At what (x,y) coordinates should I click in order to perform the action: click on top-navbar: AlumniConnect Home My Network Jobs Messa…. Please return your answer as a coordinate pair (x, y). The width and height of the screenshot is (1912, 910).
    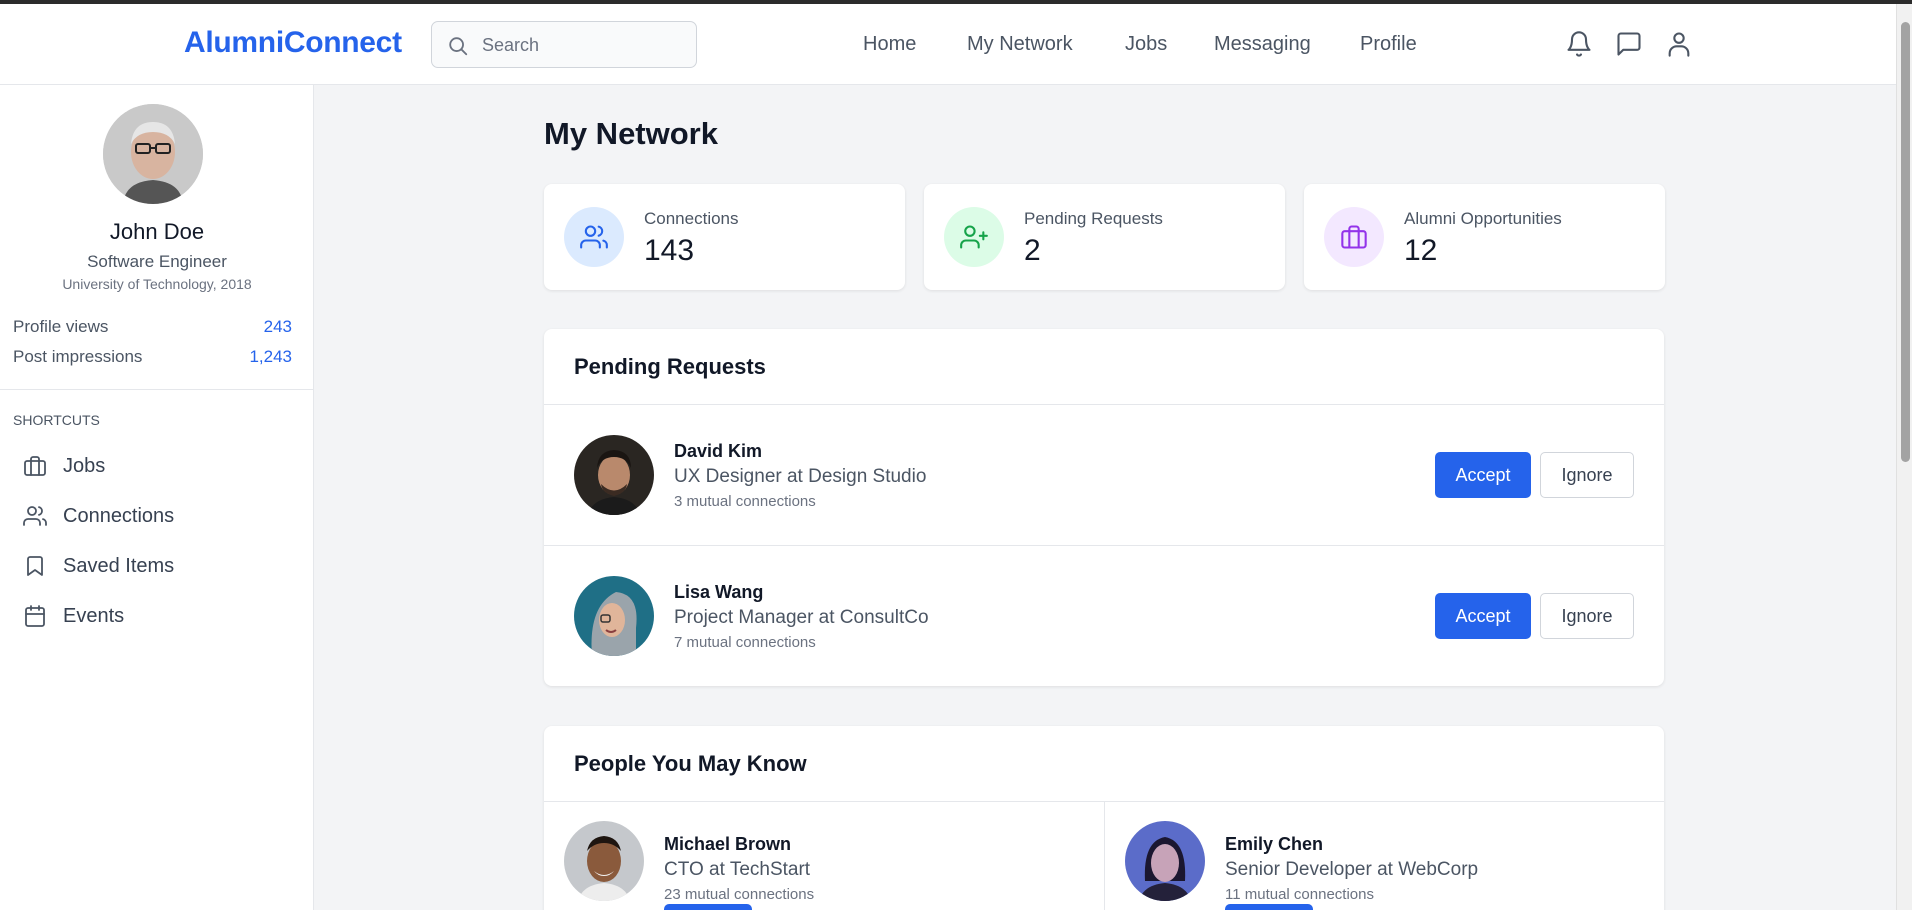
    Looking at the image, I should click on (948, 44).